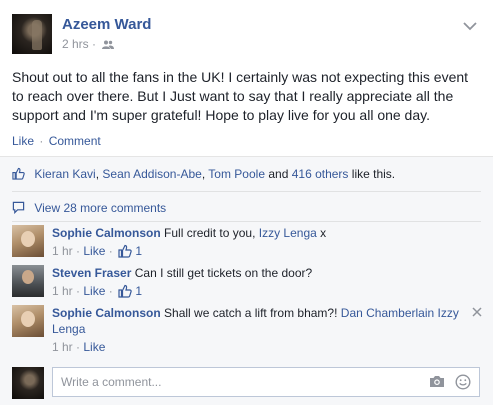 The image size is (493, 405). Describe the element at coordinates (251, 313) in the screenshot. I see `comment-text: Shall we catch a lift from bham?!` at that location.